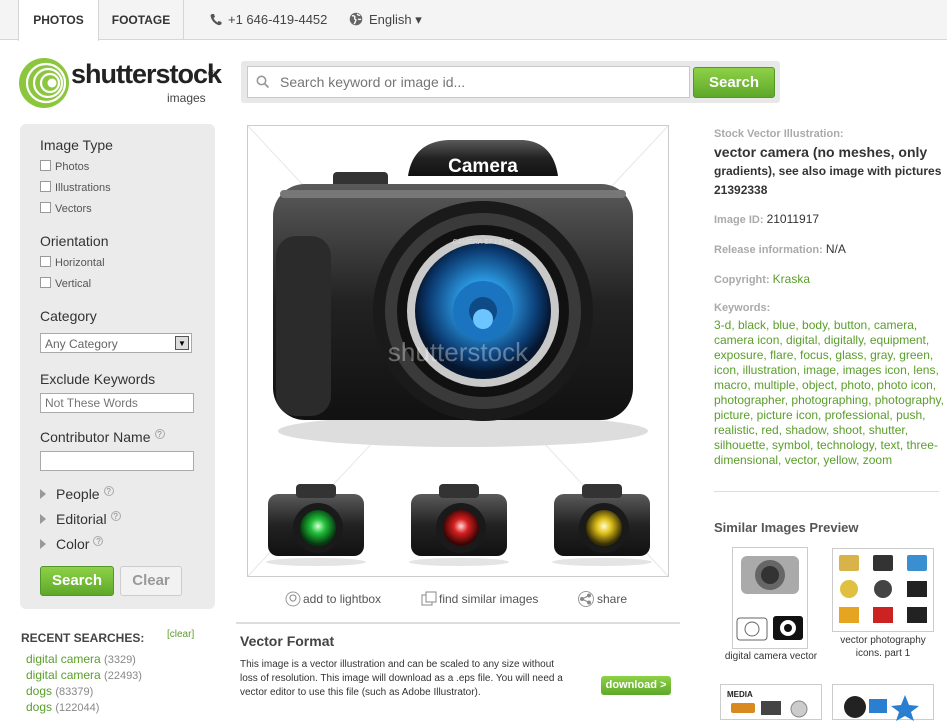 Image resolution: width=947 pixels, height=726 pixels. What do you see at coordinates (742, 280) in the screenshot?
I see `copyright-label: Copyright:` at bounding box center [742, 280].